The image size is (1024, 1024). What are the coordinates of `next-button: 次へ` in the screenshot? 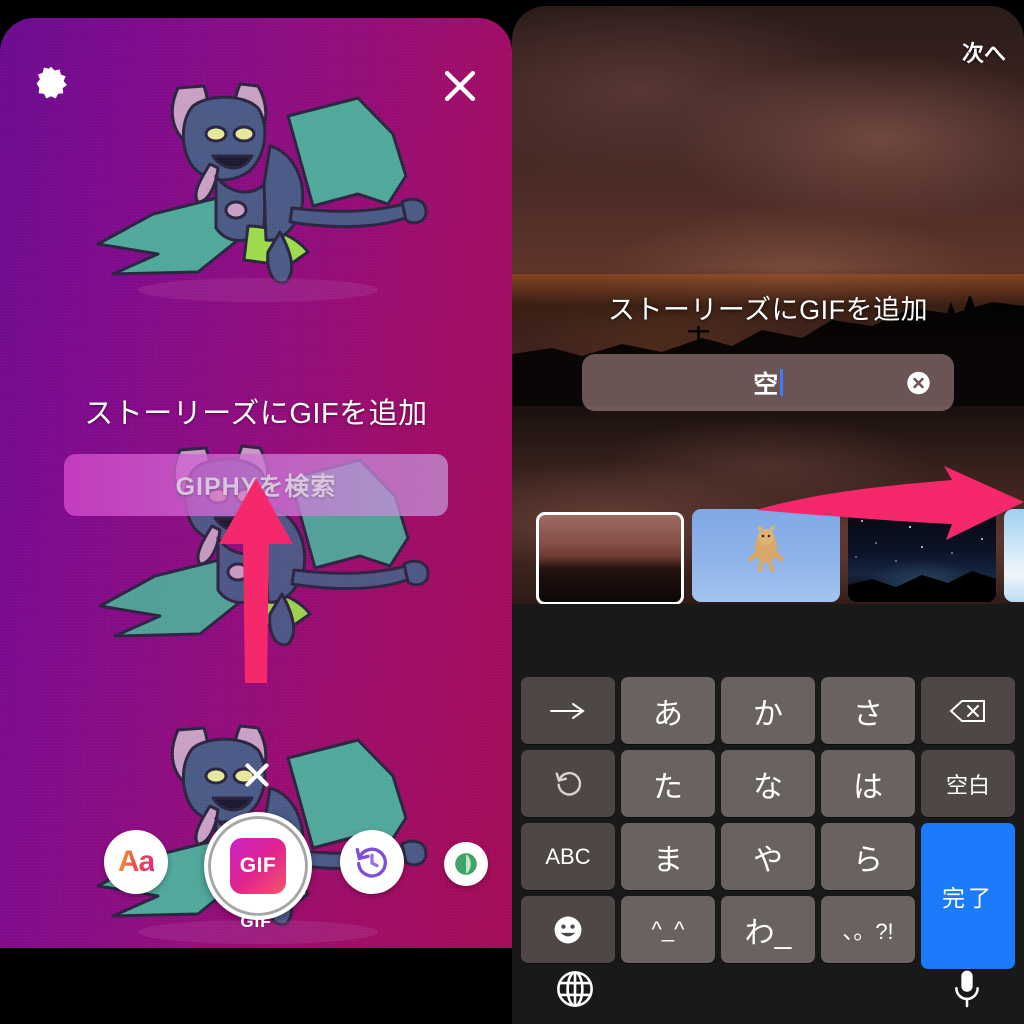 It's located at (984, 52).